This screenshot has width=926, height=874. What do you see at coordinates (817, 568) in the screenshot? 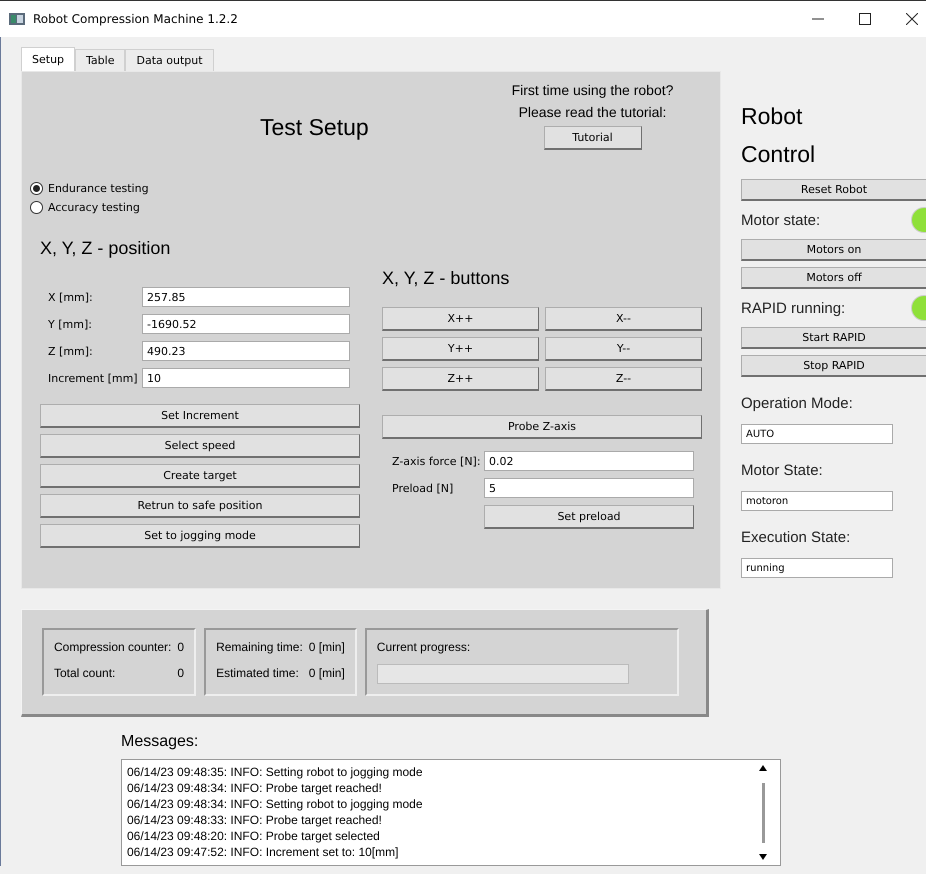
I see `state-field: running` at bounding box center [817, 568].